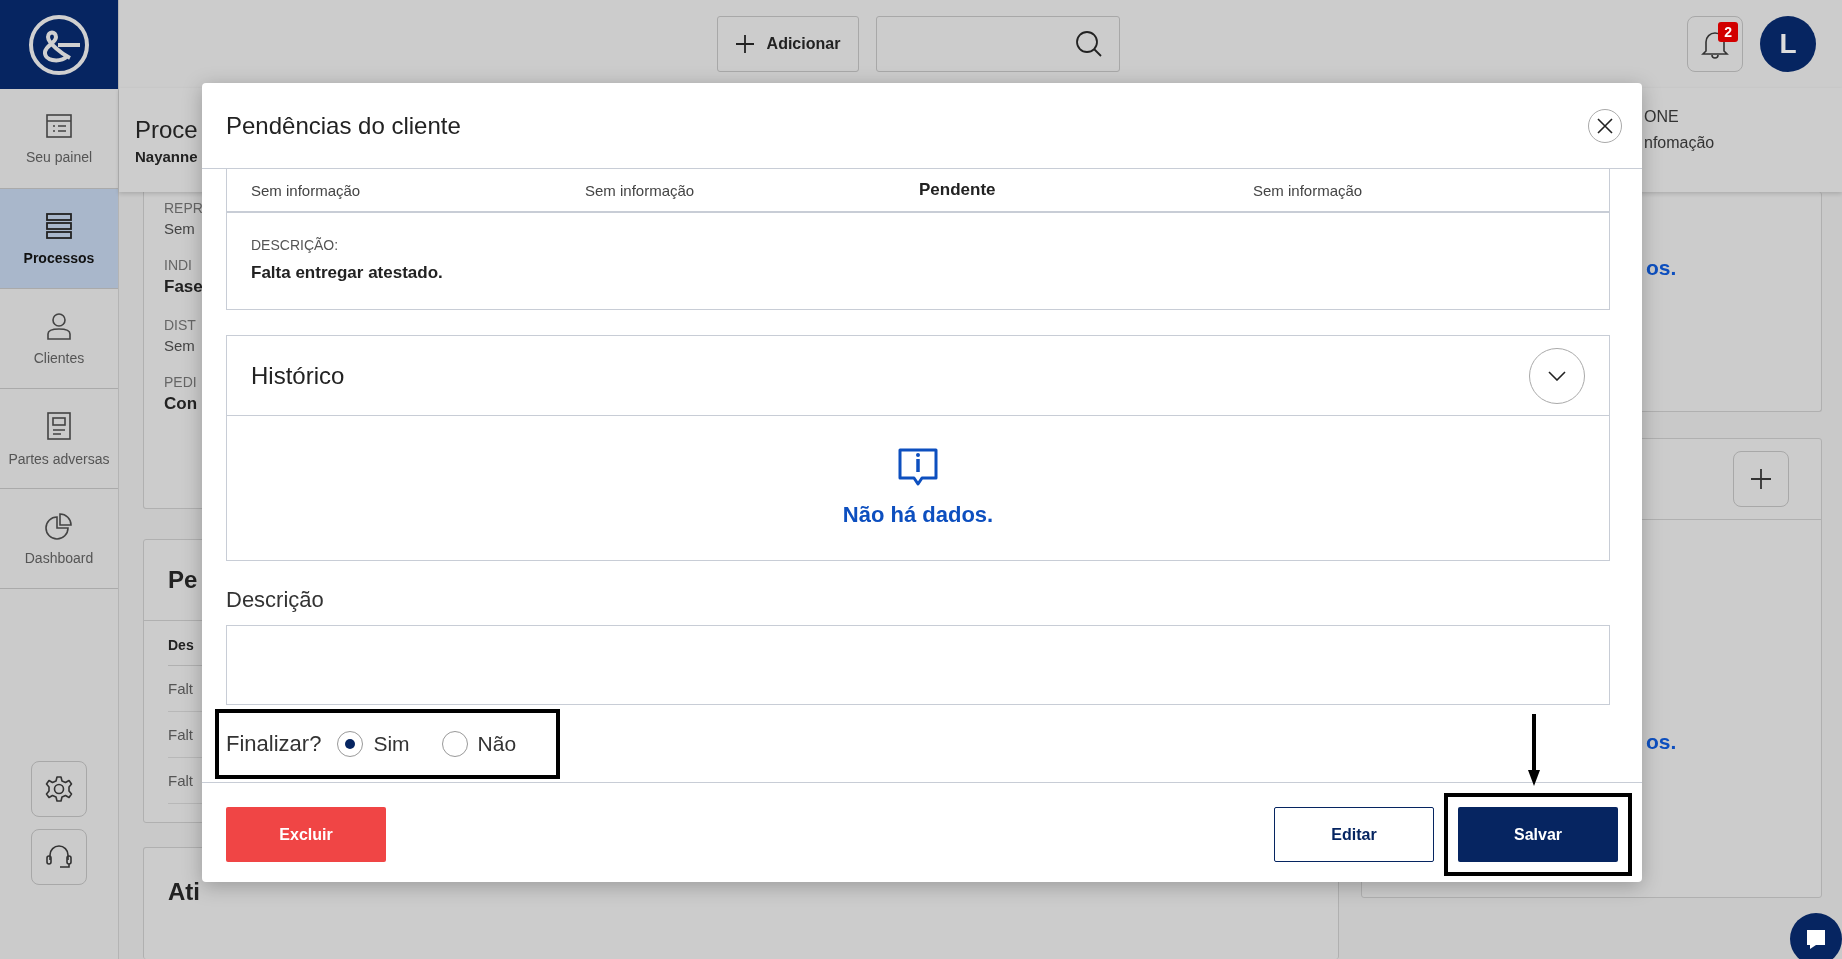 The height and width of the screenshot is (959, 1842). Describe the element at coordinates (306, 834) in the screenshot. I see `delete-button: Excluir` at that location.